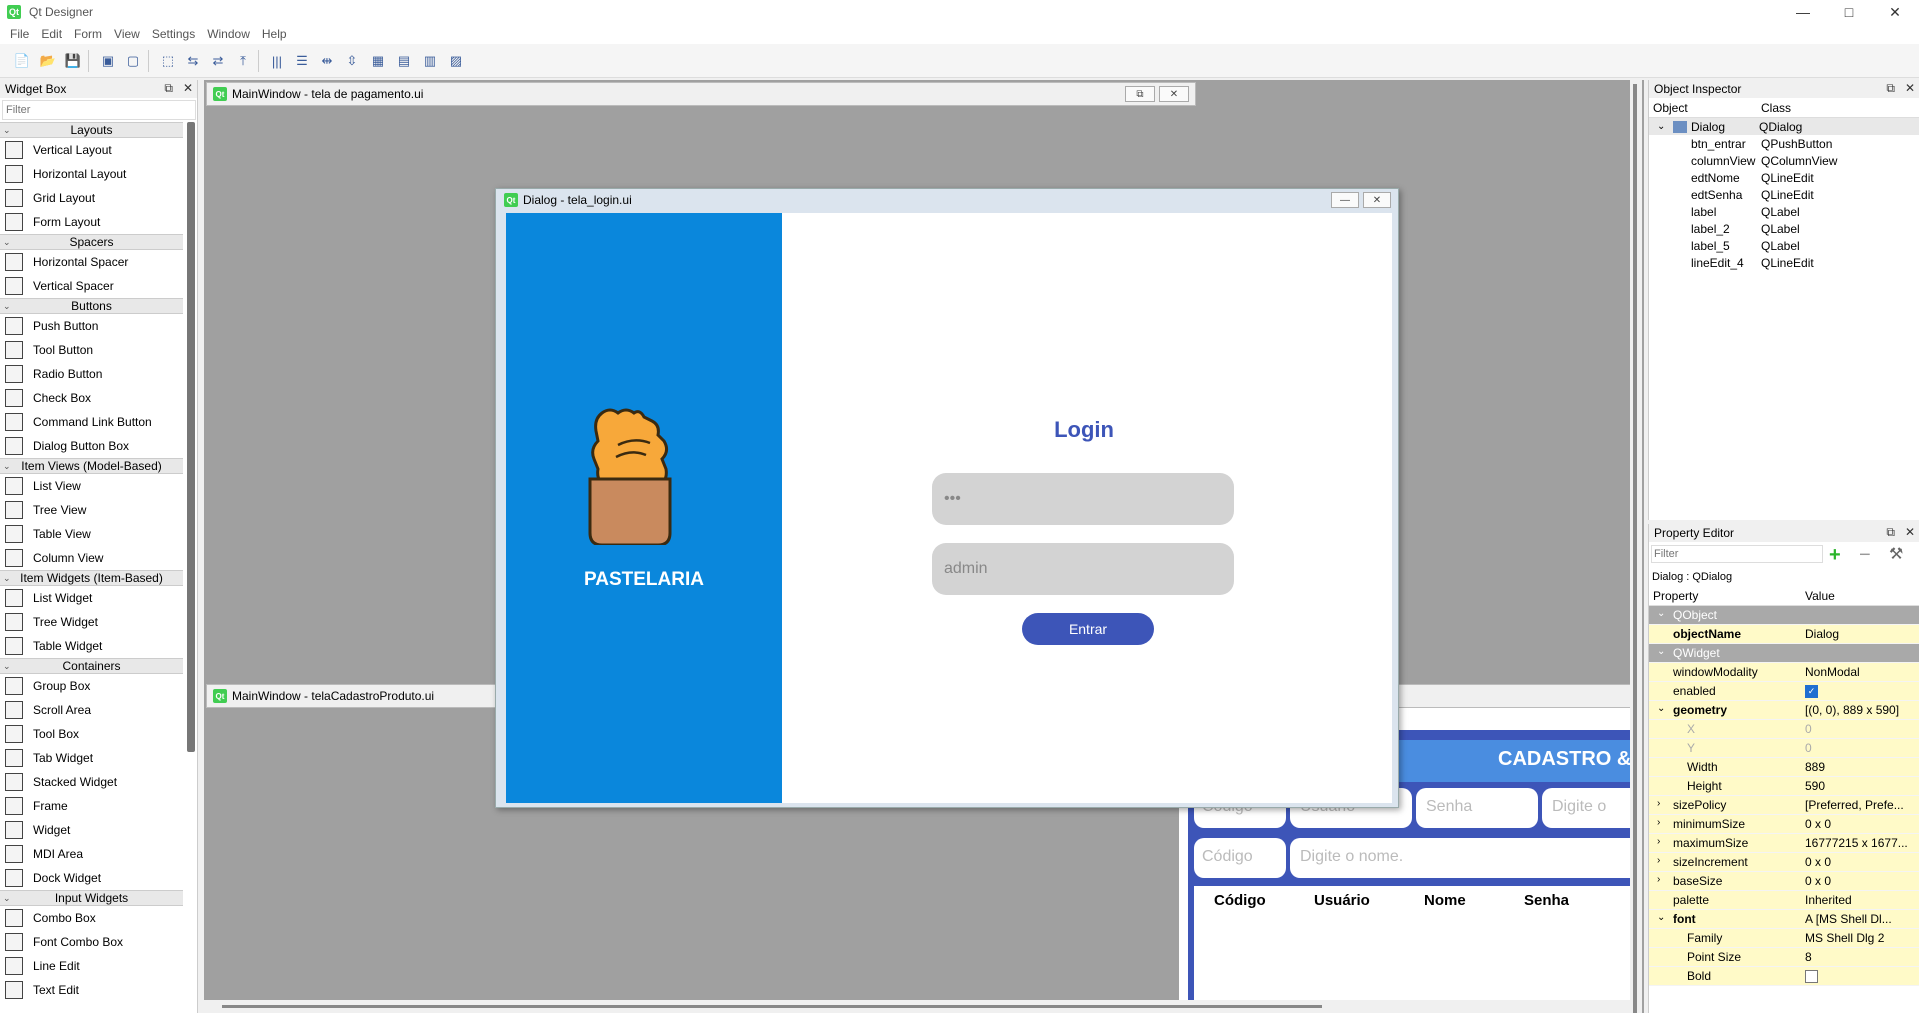 This screenshot has width=1919, height=1013. I want to click on widget-item-form-layout: Form Layout, so click(91, 222).